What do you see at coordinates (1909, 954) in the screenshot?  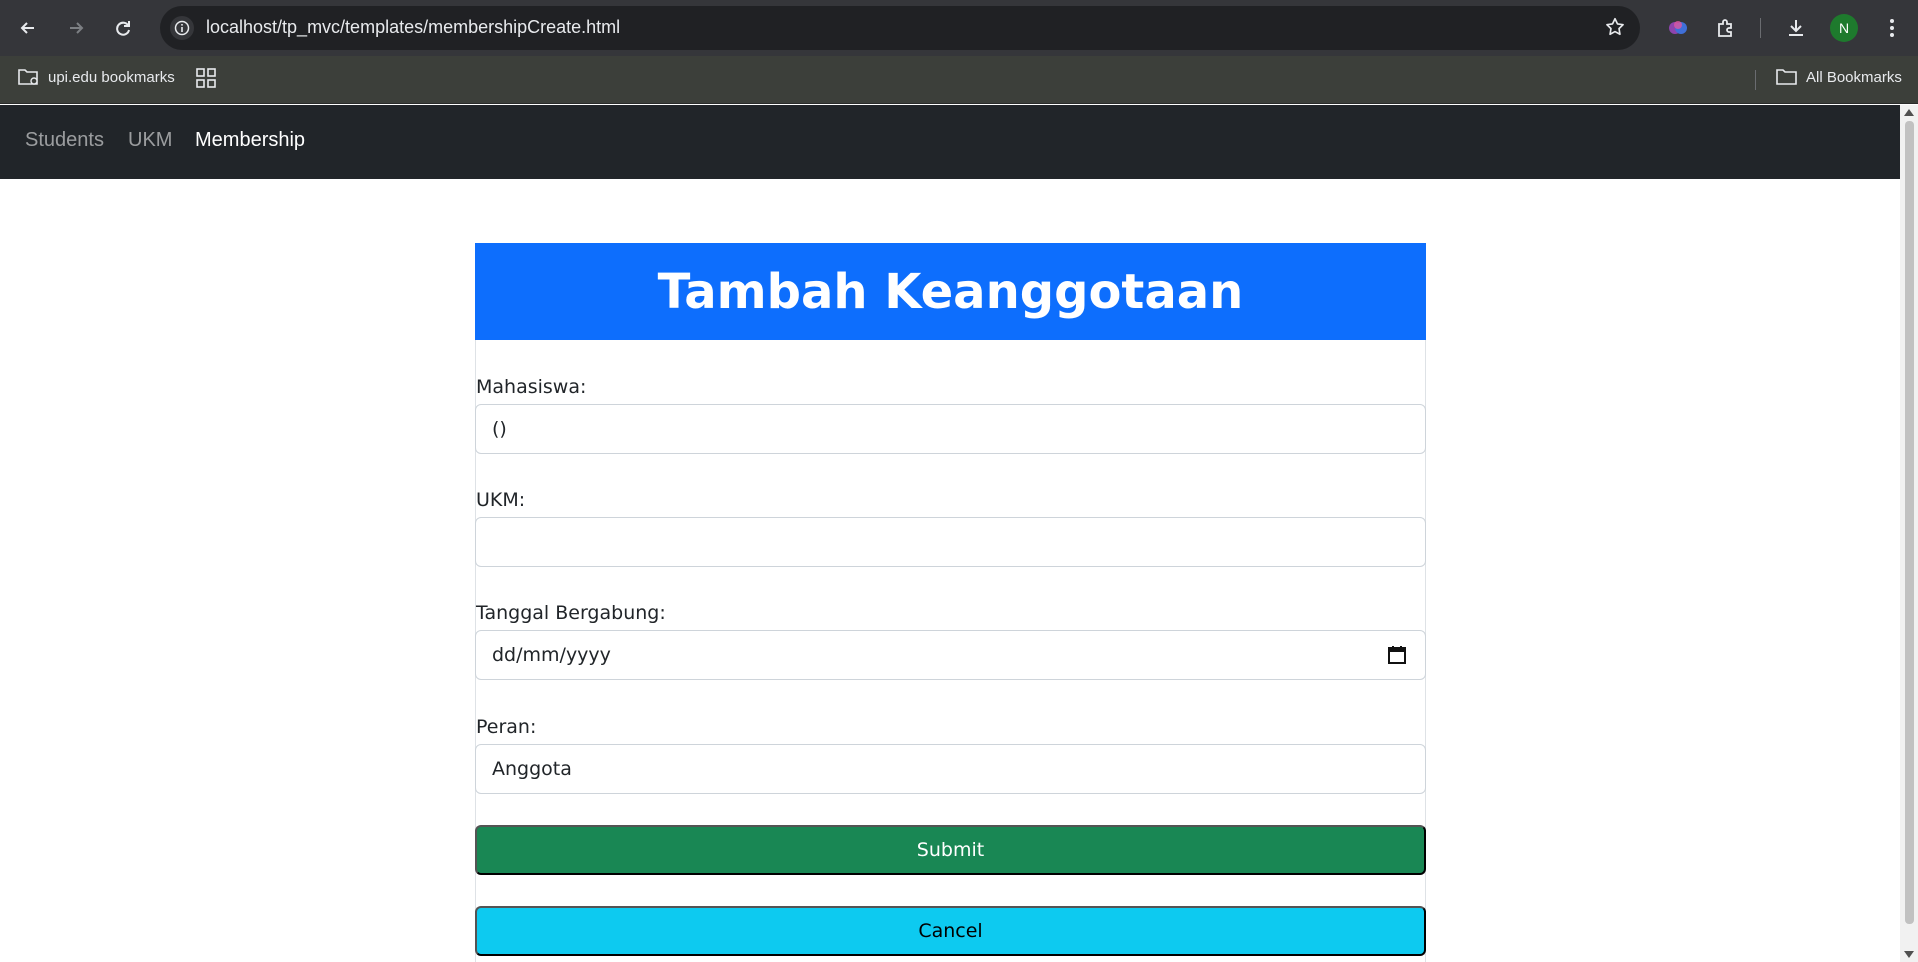 I see `scroll-down-arrow-icon` at bounding box center [1909, 954].